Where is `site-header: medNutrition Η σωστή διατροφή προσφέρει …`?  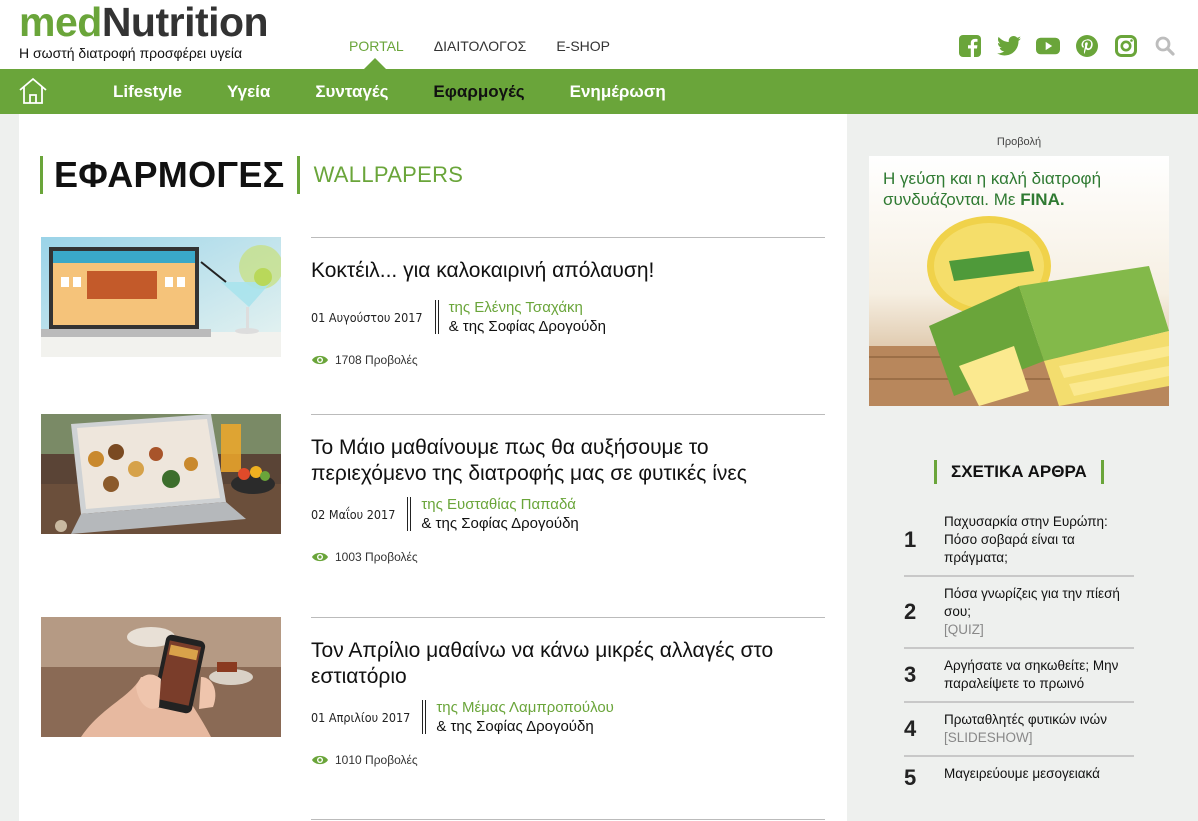 site-header: medNutrition Η σωστή διατροφή προσφέρει … is located at coordinates (599, 34).